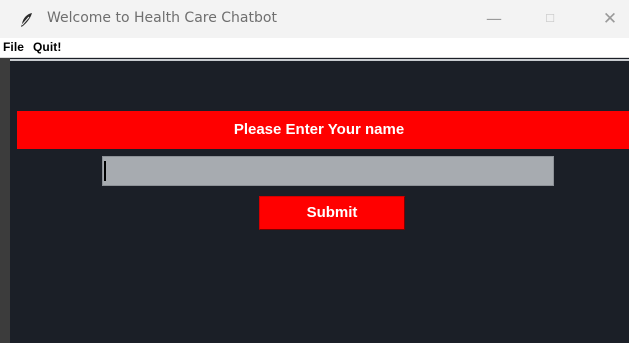 This screenshot has width=629, height=343. Describe the element at coordinates (5, 200) in the screenshot. I see `left-edge` at that location.